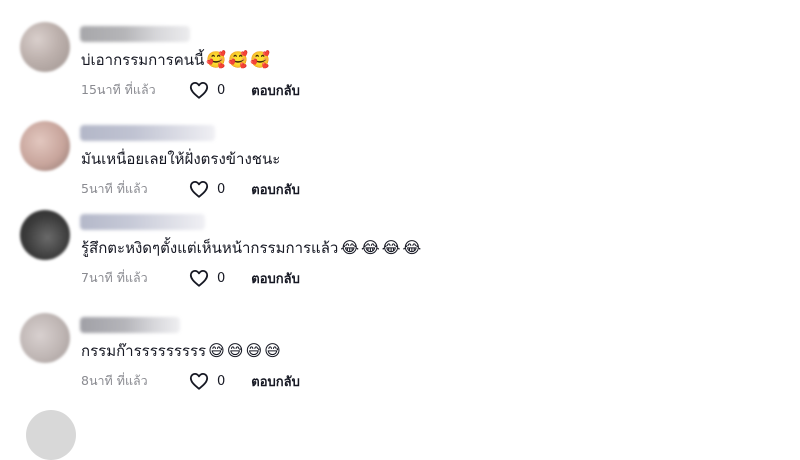 This screenshot has width=800, height=460. I want to click on comment-meta: 7นาที ที่แล้ว 0 ตอบกลับ, so click(190, 278).